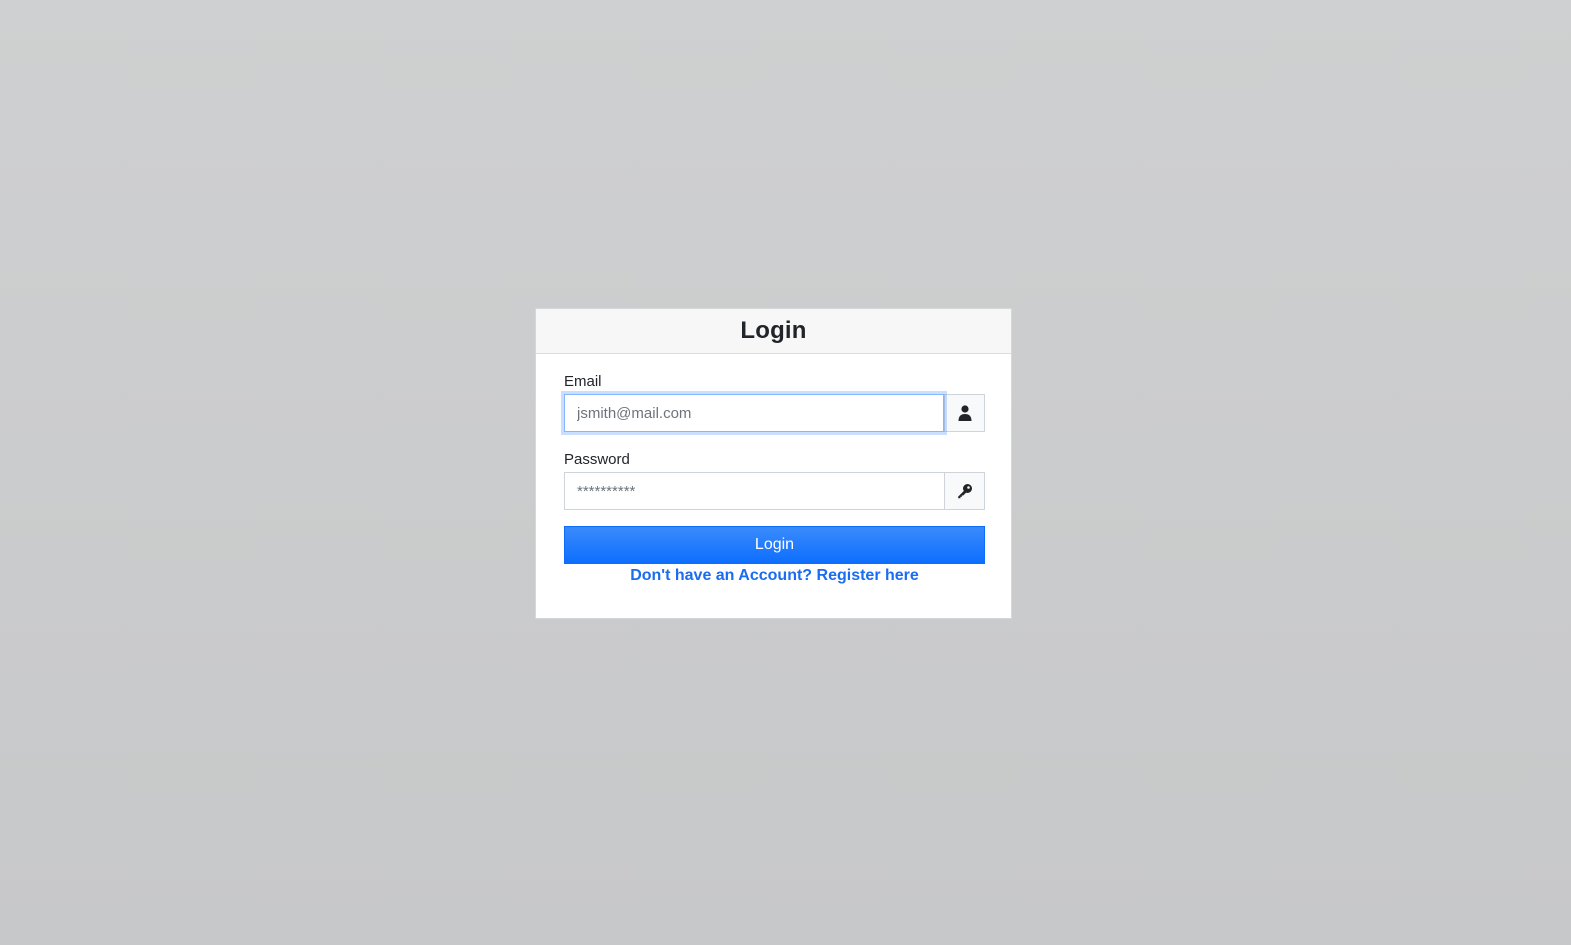 This screenshot has height=945, width=1571. What do you see at coordinates (774, 545) in the screenshot?
I see `login-button: Login` at bounding box center [774, 545].